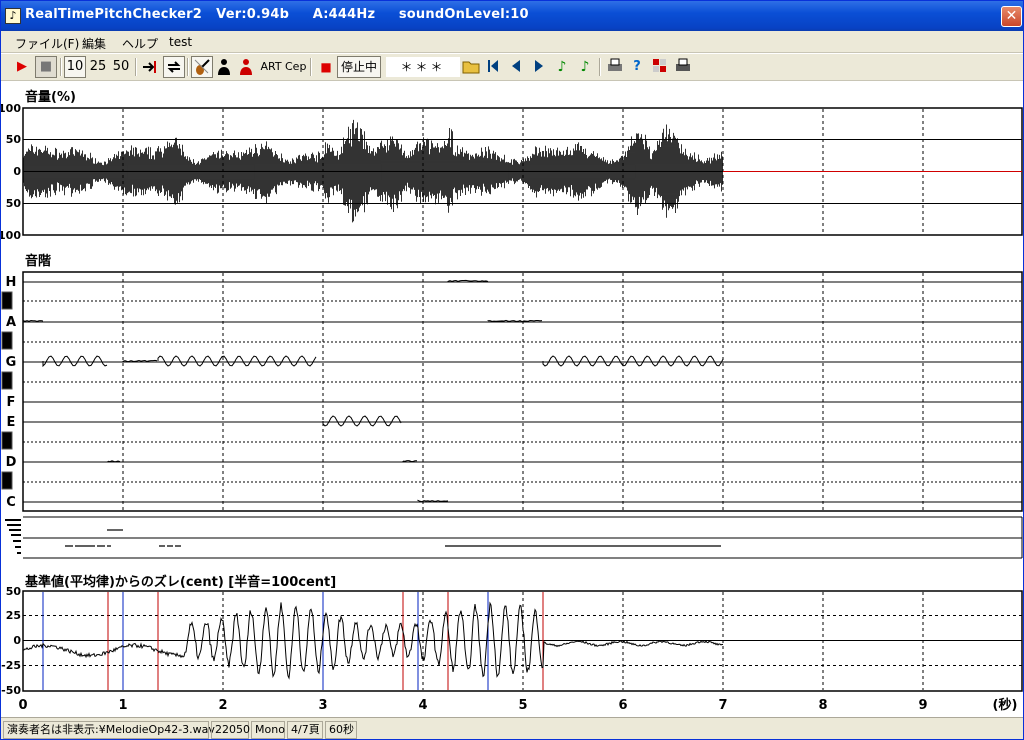  What do you see at coordinates (246, 67) in the screenshot?
I see `singer-icon` at bounding box center [246, 67].